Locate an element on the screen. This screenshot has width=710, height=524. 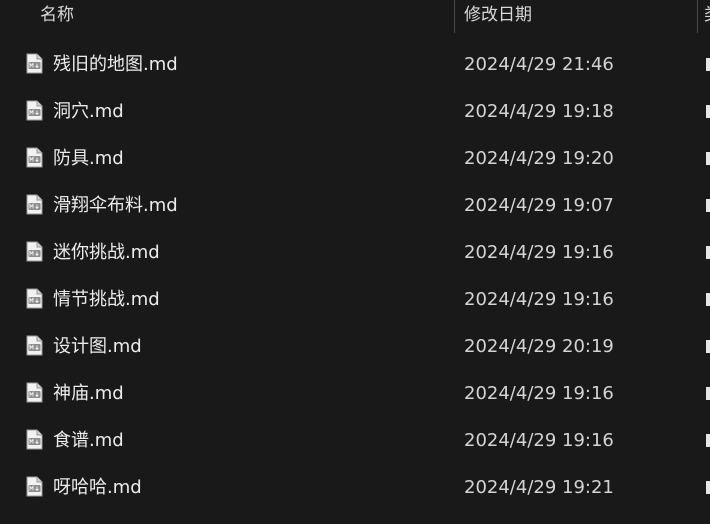
file-row: 设计图.md 2024/4/29 20:19 is located at coordinates (355, 346).